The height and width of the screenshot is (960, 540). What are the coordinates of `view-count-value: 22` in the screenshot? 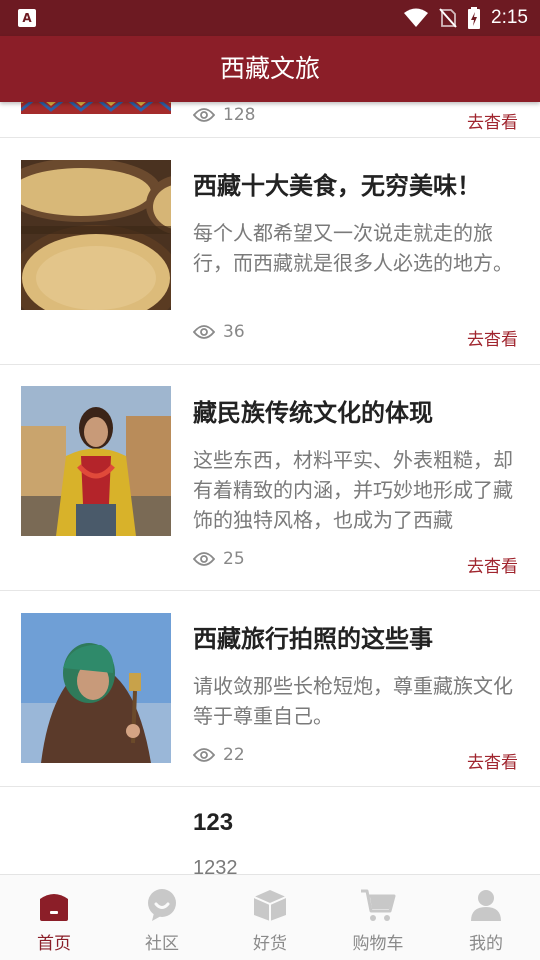 It's located at (234, 755).